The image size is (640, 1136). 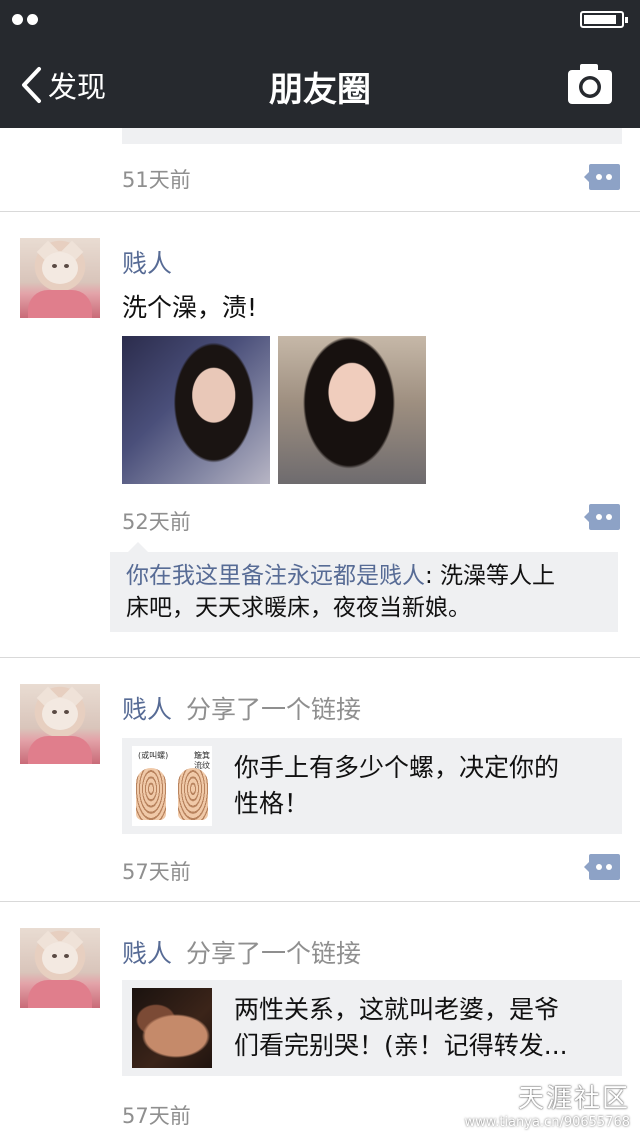 What do you see at coordinates (590, 84) in the screenshot?
I see `camera-icon` at bounding box center [590, 84].